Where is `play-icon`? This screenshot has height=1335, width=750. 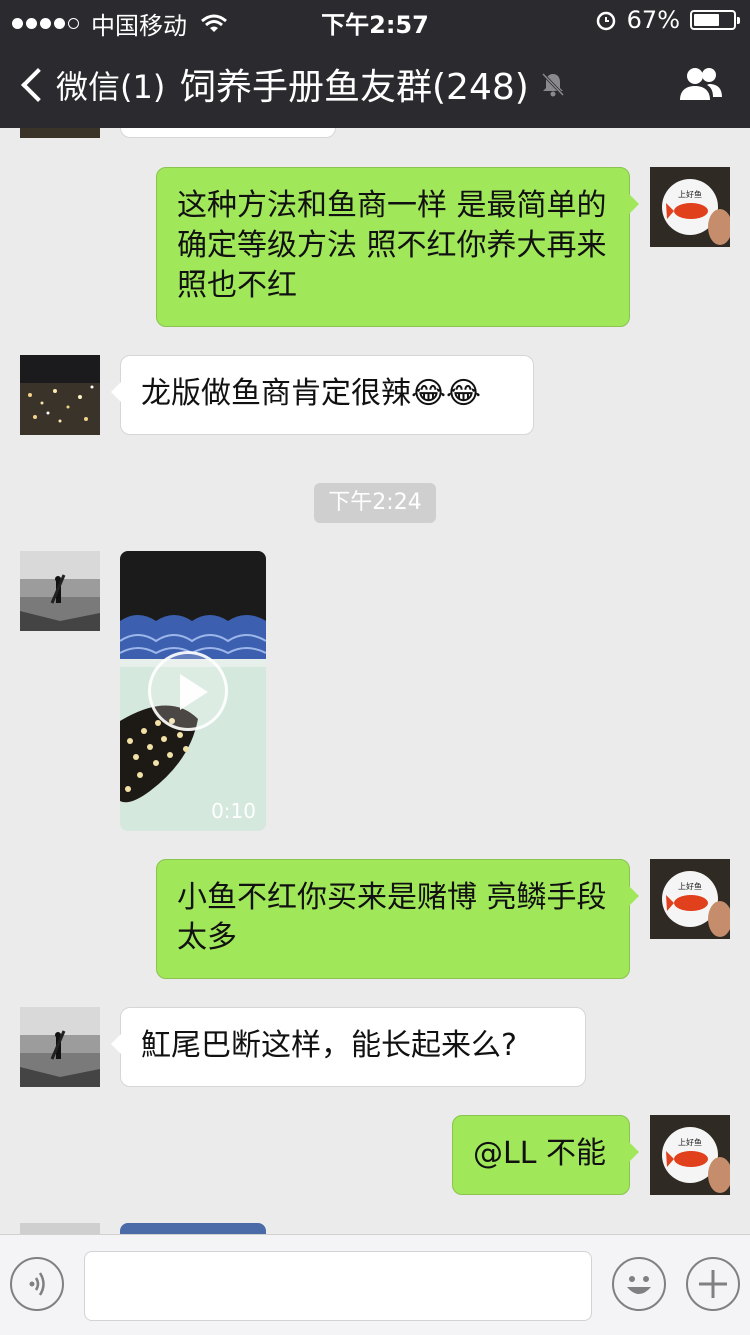
play-icon is located at coordinates (188, 691).